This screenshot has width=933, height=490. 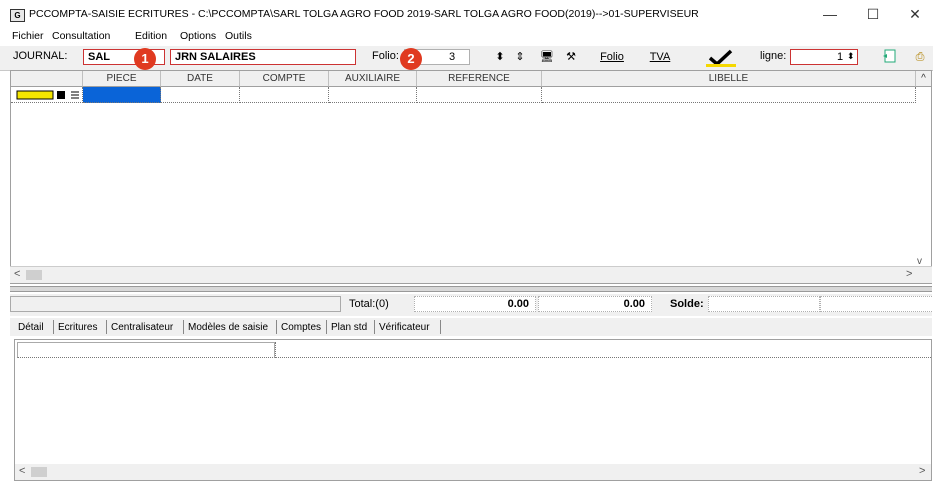 I want to click on detail-field-right, so click(x=603, y=350).